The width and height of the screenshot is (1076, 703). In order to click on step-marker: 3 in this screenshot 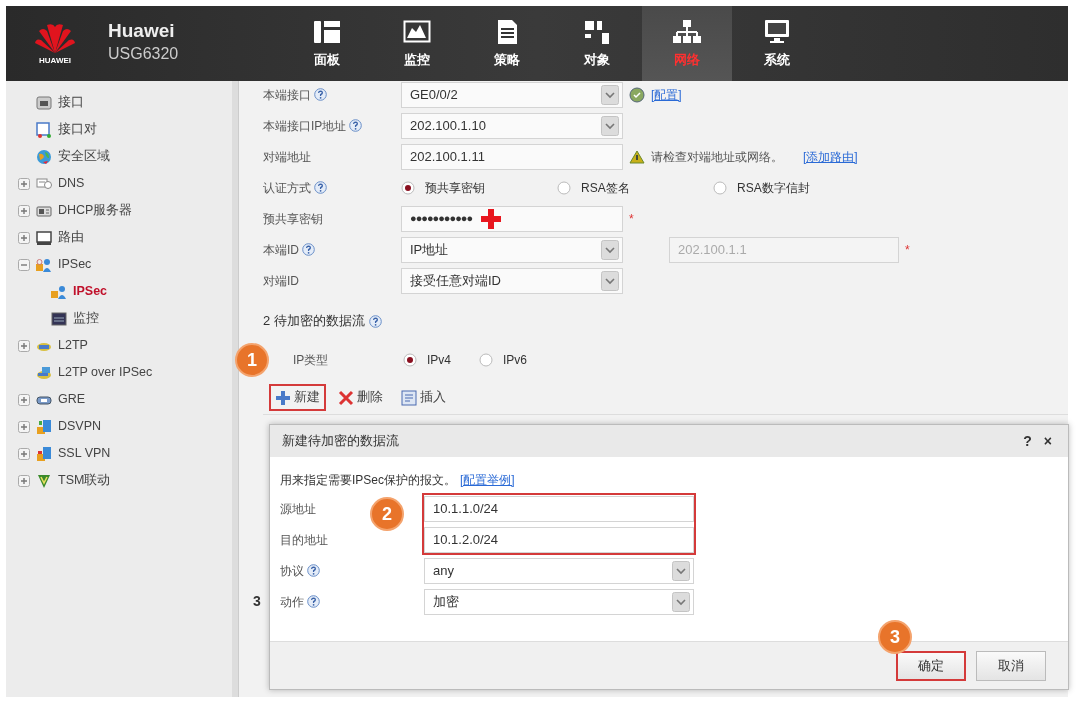, I will do `click(895, 637)`.